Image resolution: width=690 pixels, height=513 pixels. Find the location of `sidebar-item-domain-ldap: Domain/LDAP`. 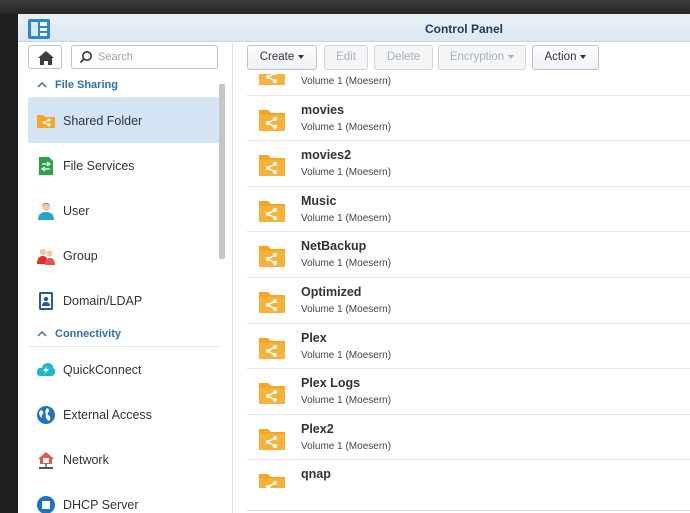

sidebar-item-domain-ldap: Domain/LDAP is located at coordinates (123, 300).